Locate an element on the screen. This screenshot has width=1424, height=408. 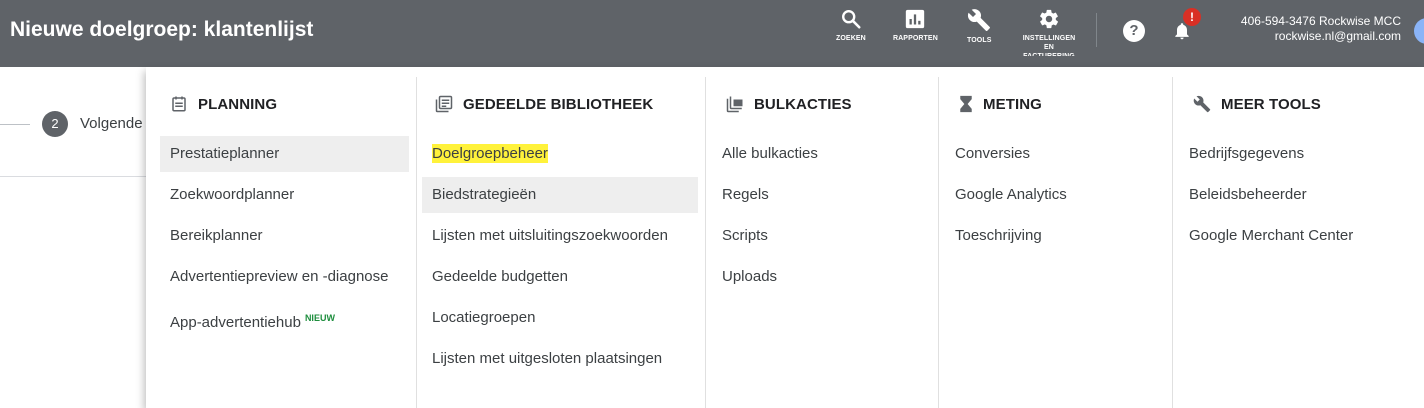
menu-item-uitgesloten-plaatsingen: Lijsten met uitgesloten plaatsingen is located at coordinates (560, 359).